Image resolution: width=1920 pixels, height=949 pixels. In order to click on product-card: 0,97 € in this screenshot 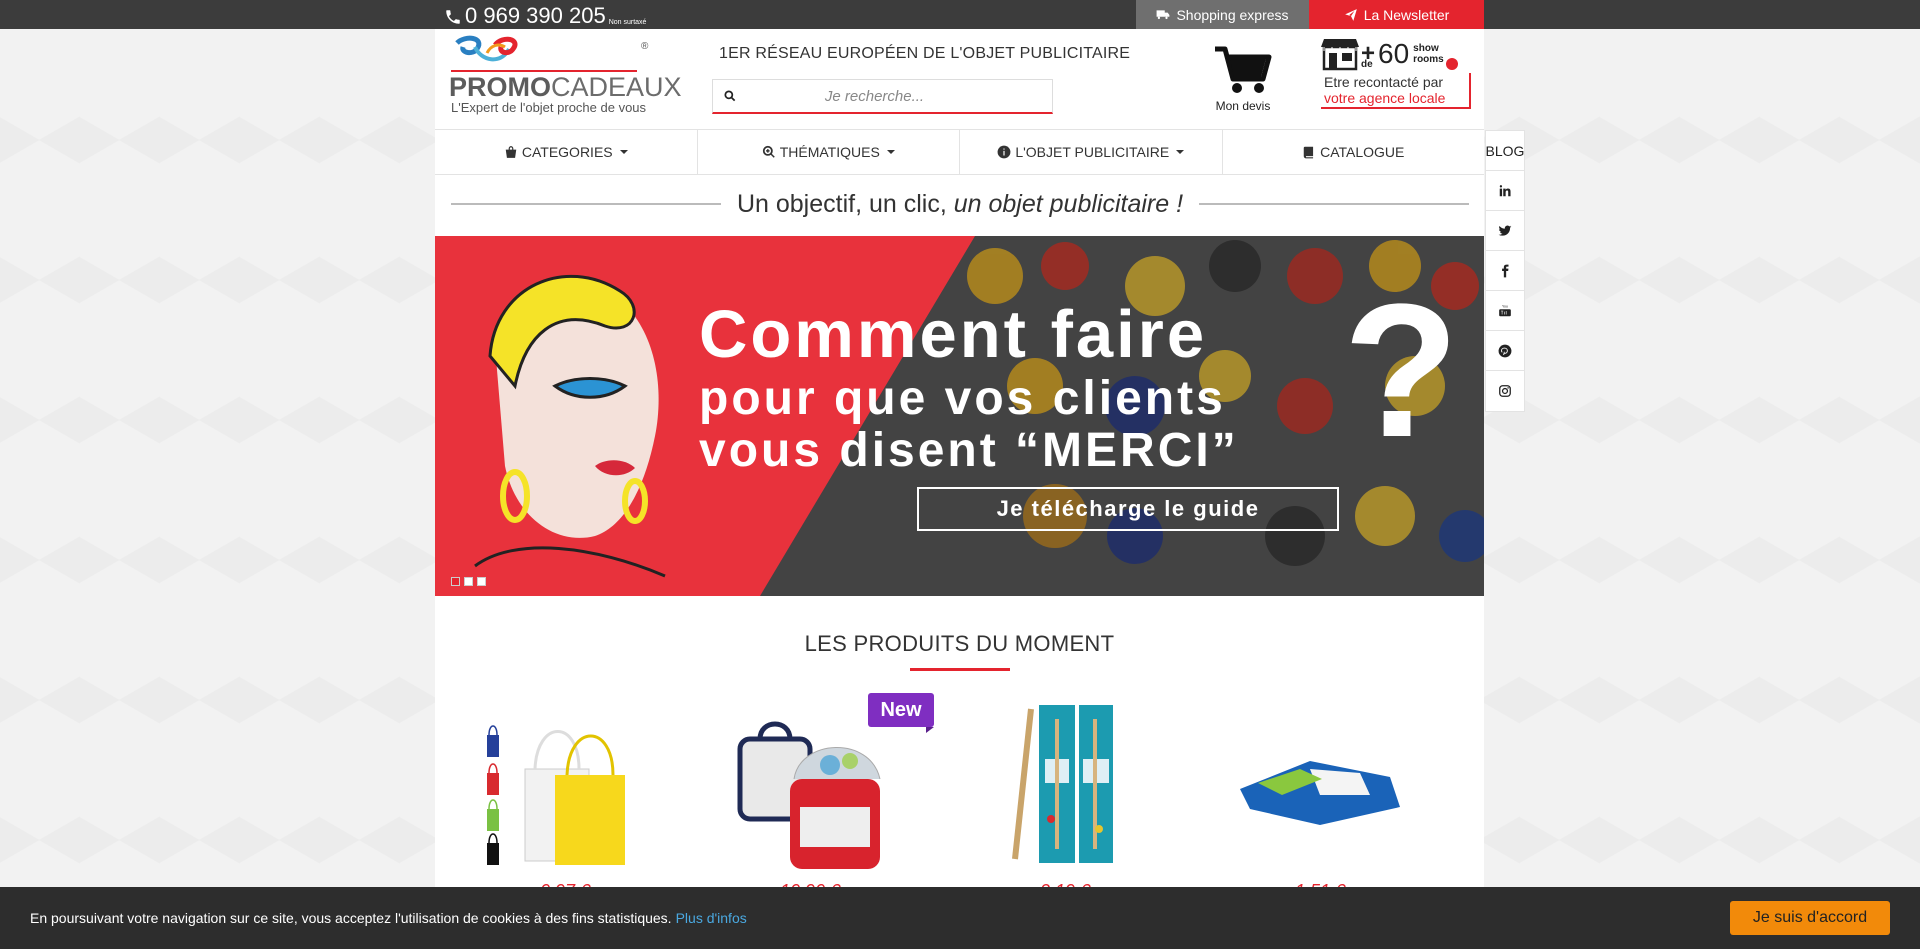, I will do `click(565, 800)`.